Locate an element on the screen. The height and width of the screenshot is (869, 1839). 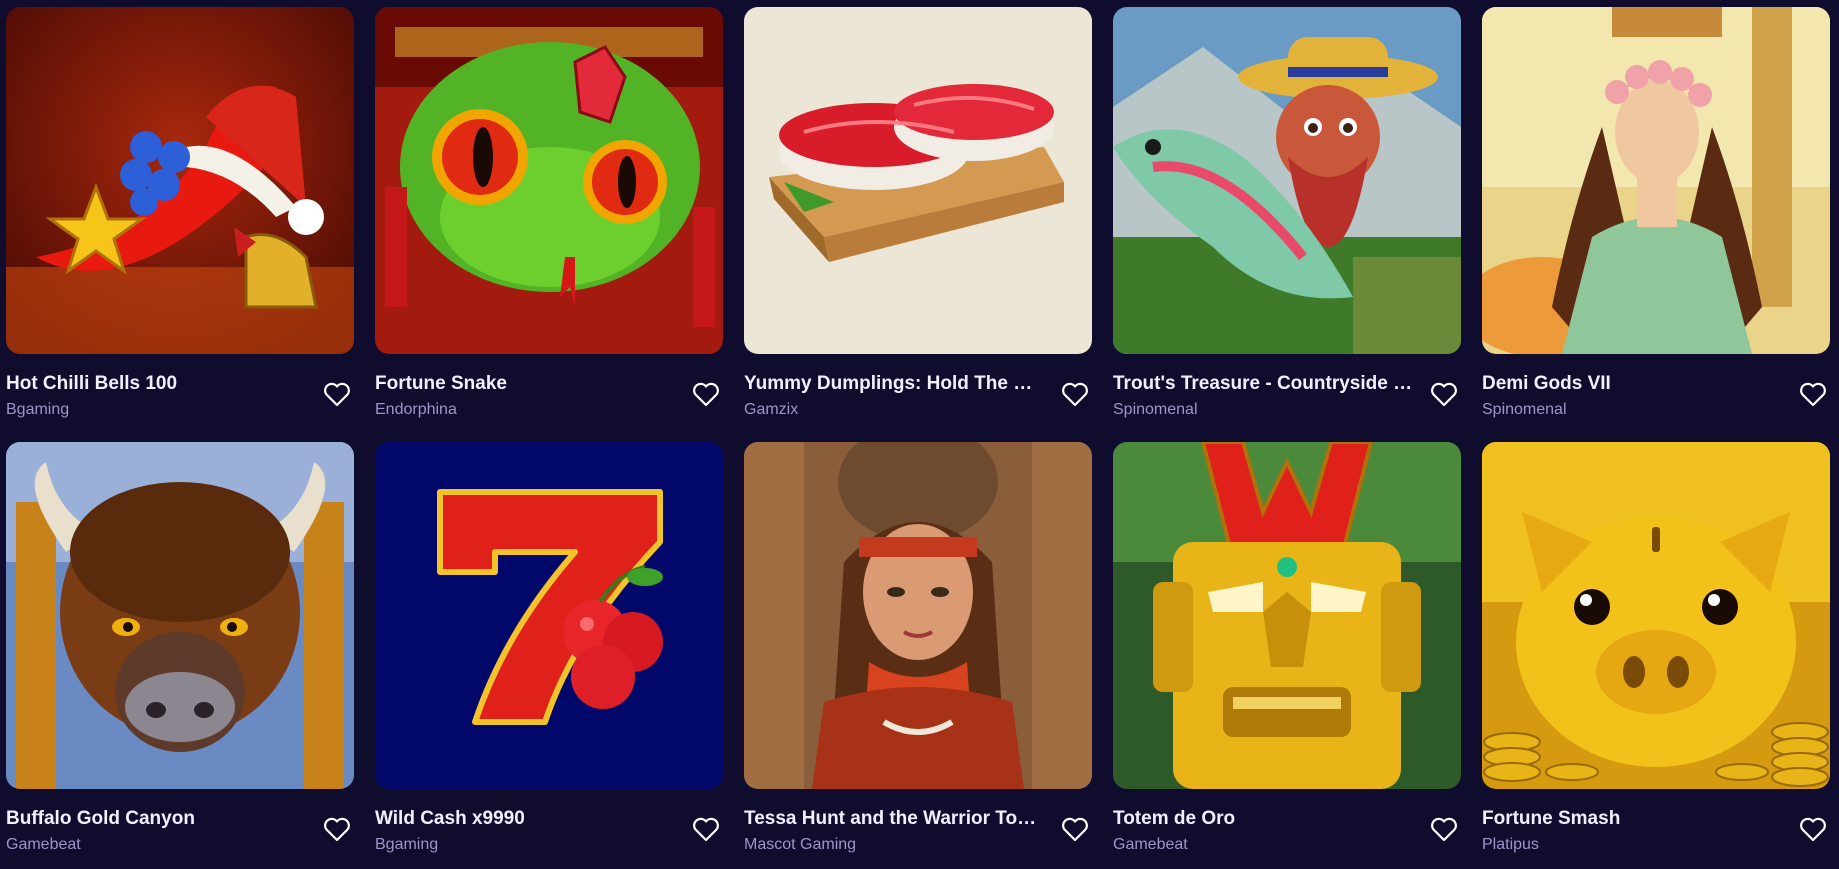
goddess-artwork is located at coordinates (1656, 180).